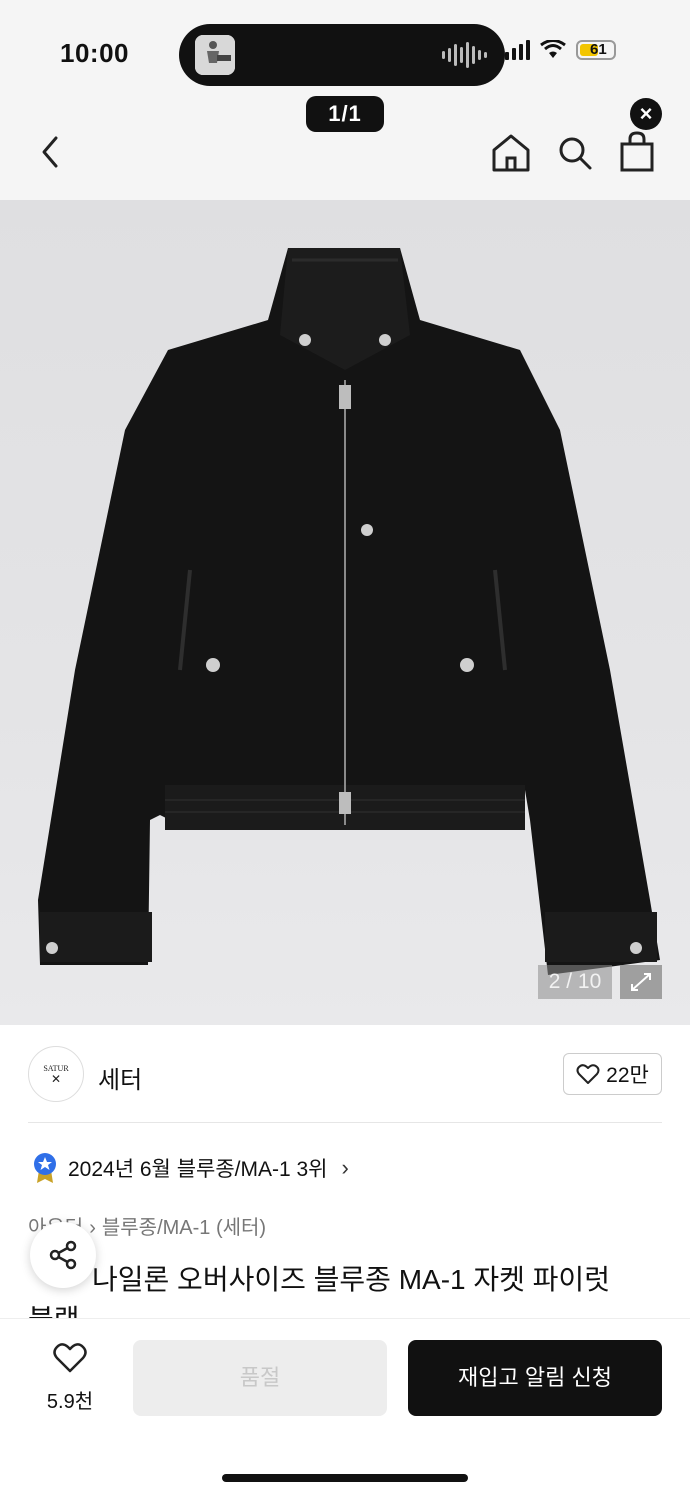  I want to click on share-icon, so click(63, 1255).